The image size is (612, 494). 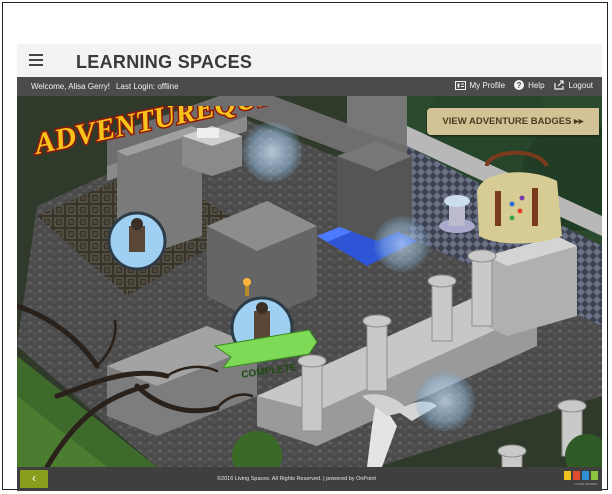 I want to click on profile-icon, so click(x=460, y=85).